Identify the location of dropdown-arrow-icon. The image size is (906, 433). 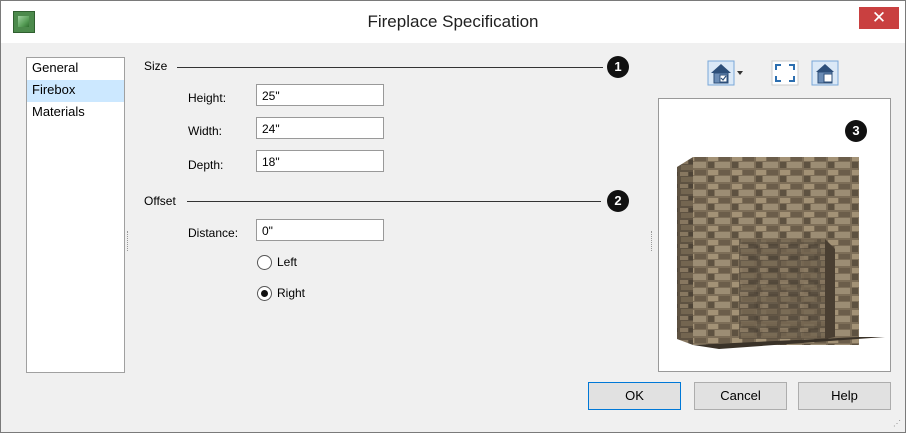
(740, 73).